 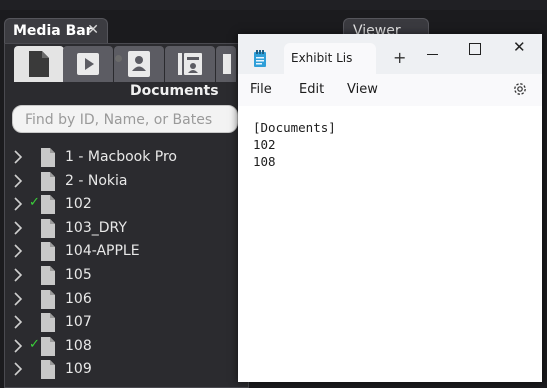 I want to click on list-item: 2 - Nokia, so click(x=121, y=182).